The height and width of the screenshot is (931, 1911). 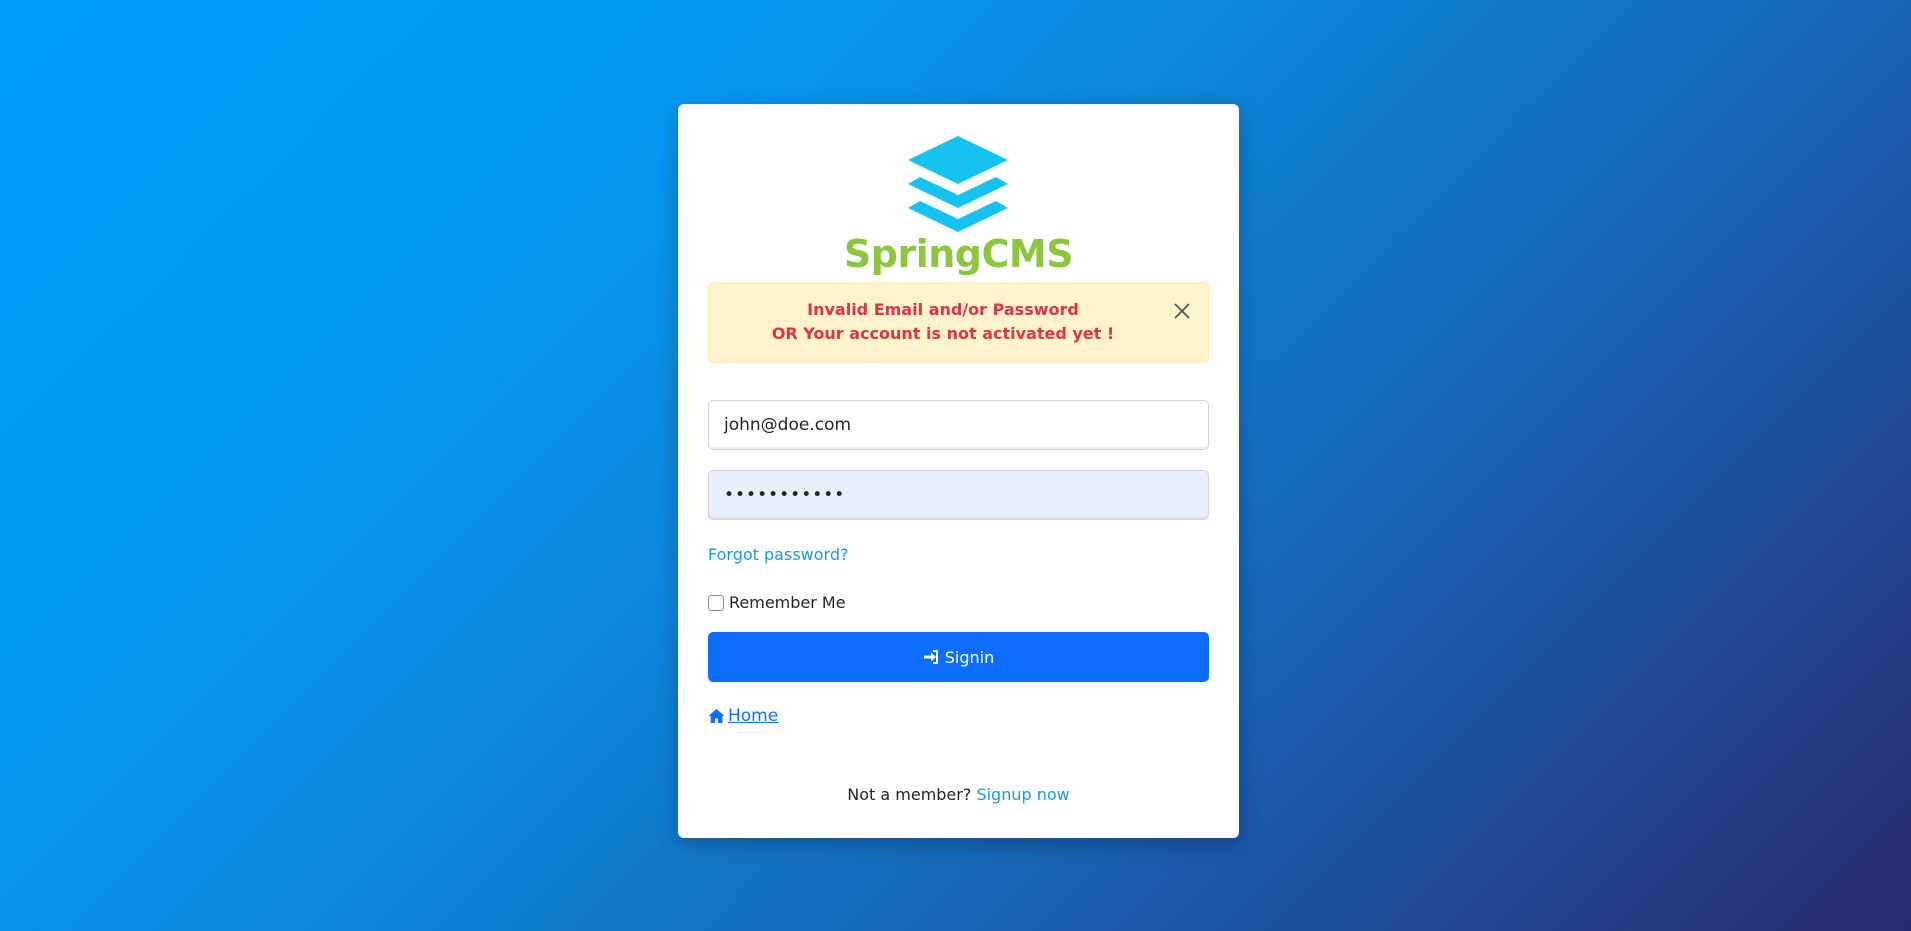 What do you see at coordinates (1182, 311) in the screenshot?
I see `close-icon` at bounding box center [1182, 311].